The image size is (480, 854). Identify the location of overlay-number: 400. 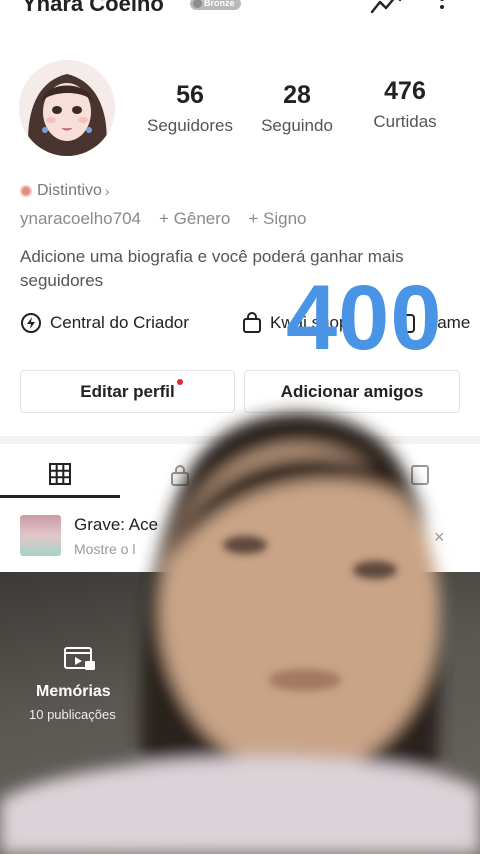
(364, 318).